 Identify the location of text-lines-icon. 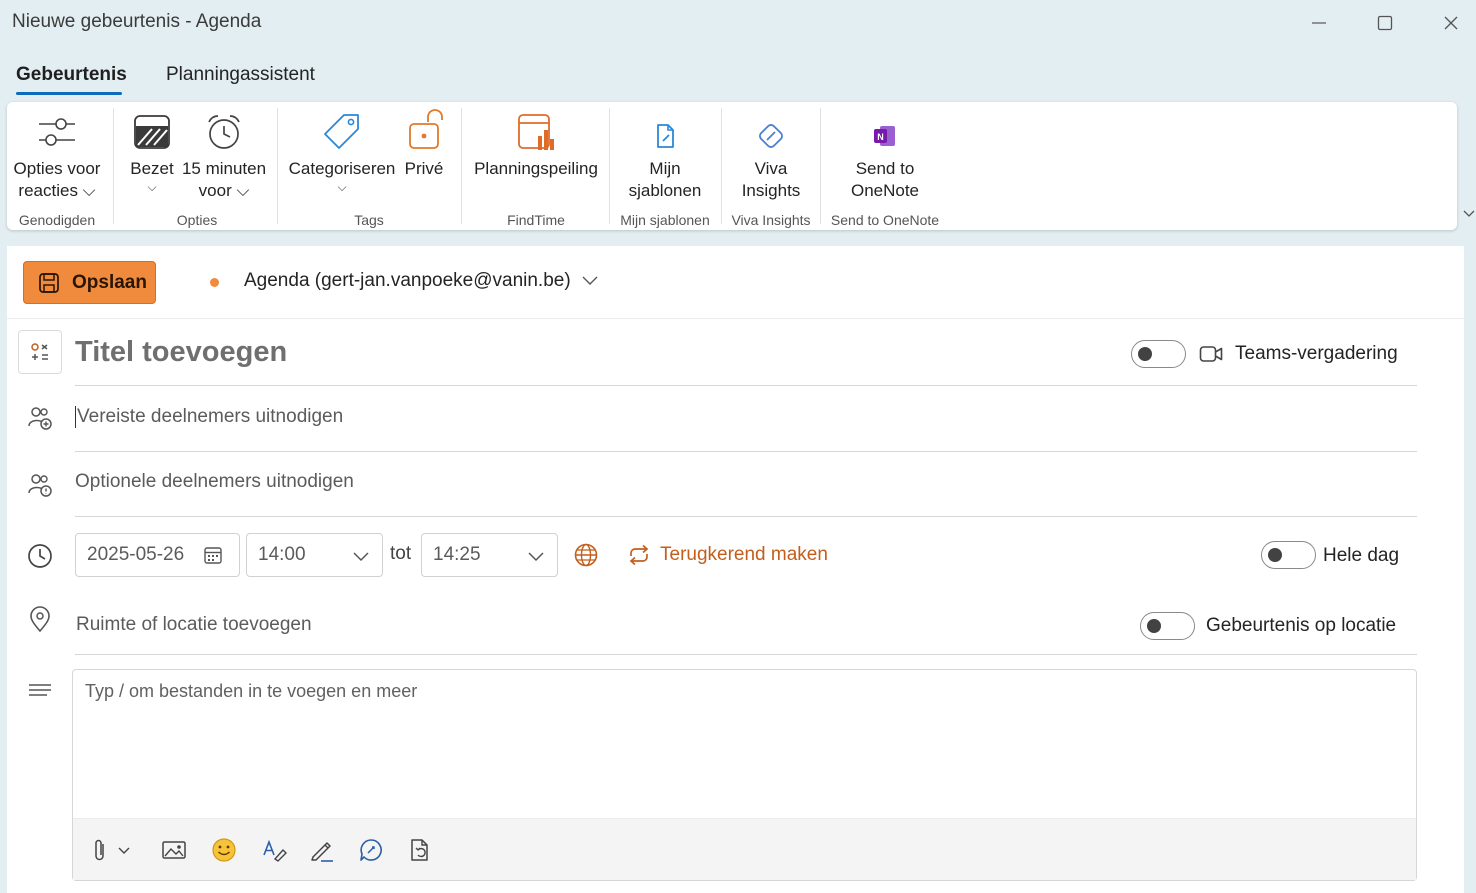
(40, 691).